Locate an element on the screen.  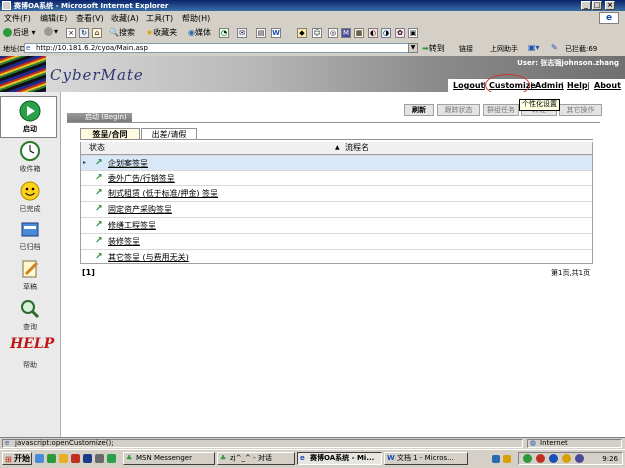
home-icon: ⌂ is located at coordinates (97, 33).